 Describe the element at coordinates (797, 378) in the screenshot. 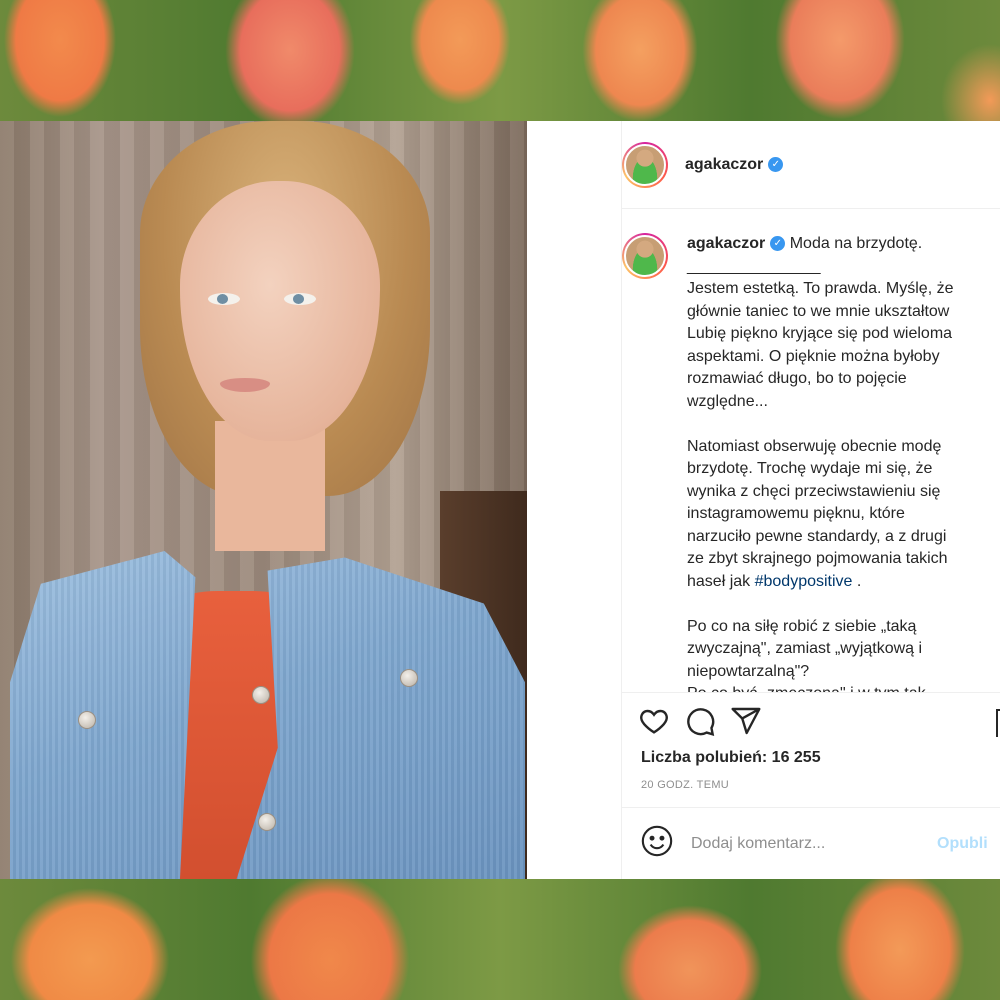

I see `caption-line: rozmawiać długo, bo to pojęcie` at that location.